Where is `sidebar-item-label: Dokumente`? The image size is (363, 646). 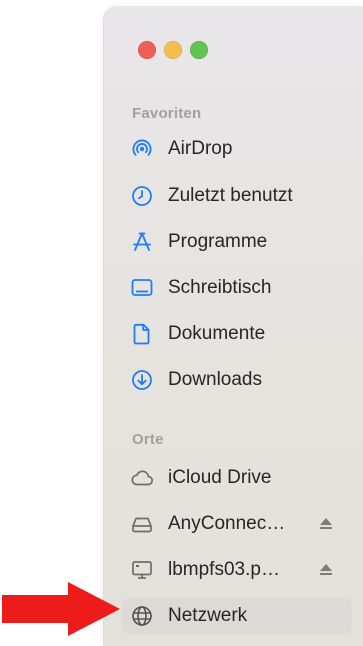
sidebar-item-label: Dokumente is located at coordinates (217, 333).